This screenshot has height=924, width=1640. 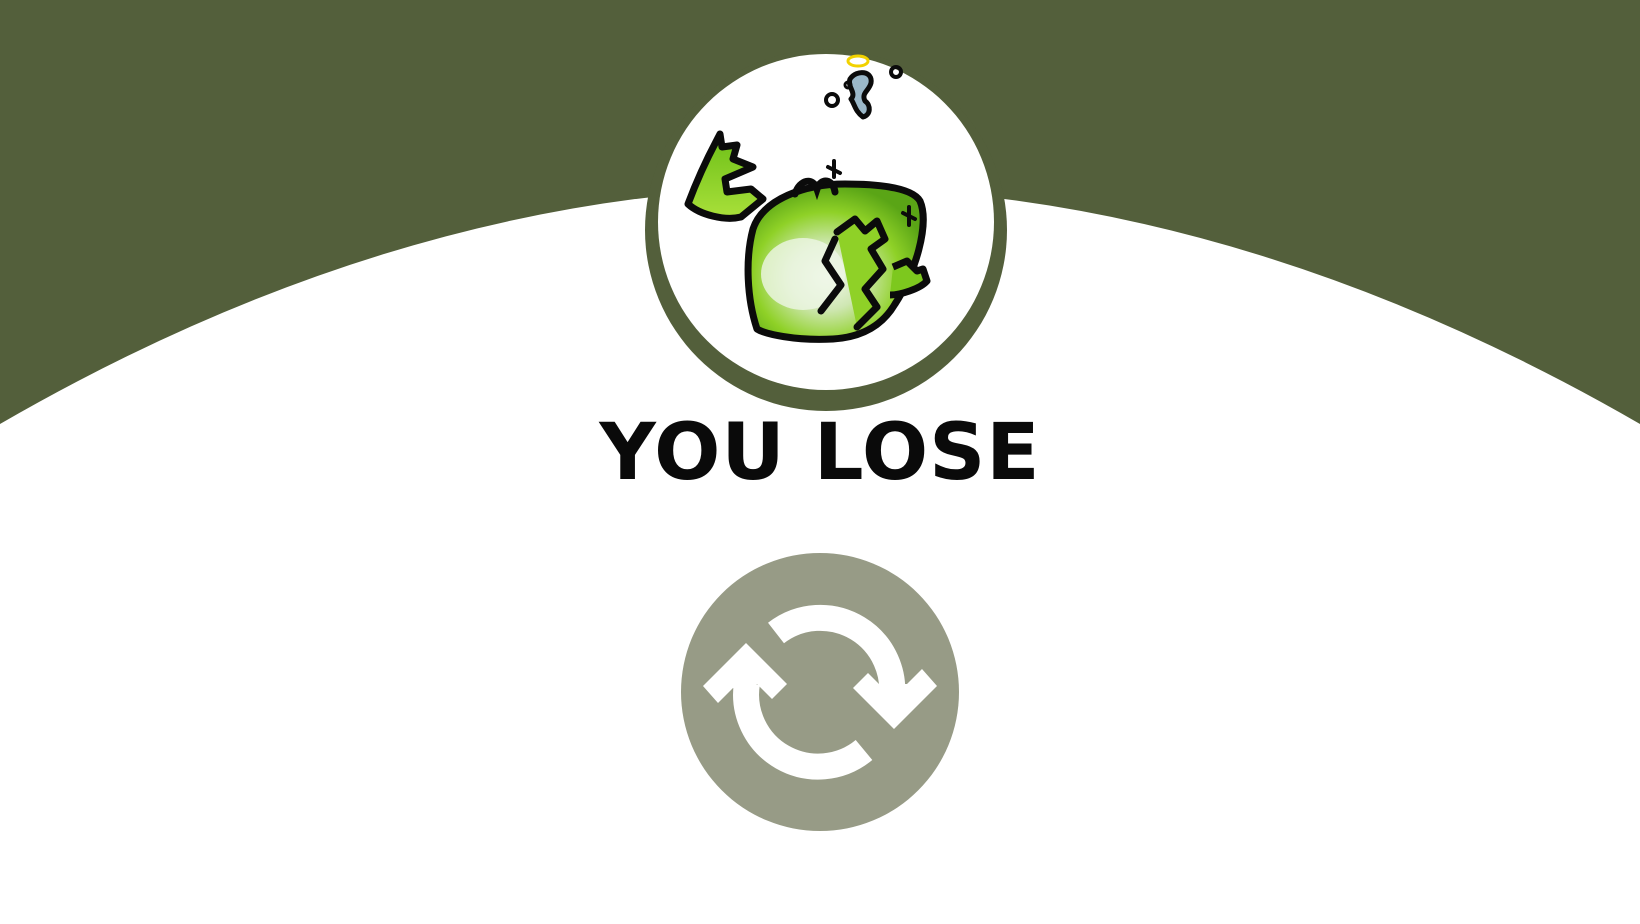 I want to click on restart-button, so click(x=820, y=692).